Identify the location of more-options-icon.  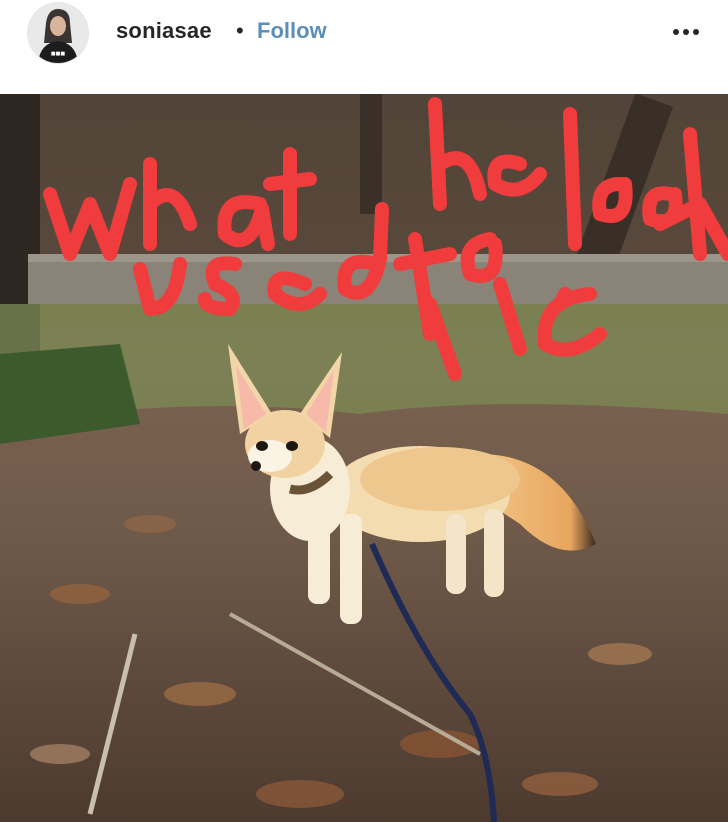
(688, 32).